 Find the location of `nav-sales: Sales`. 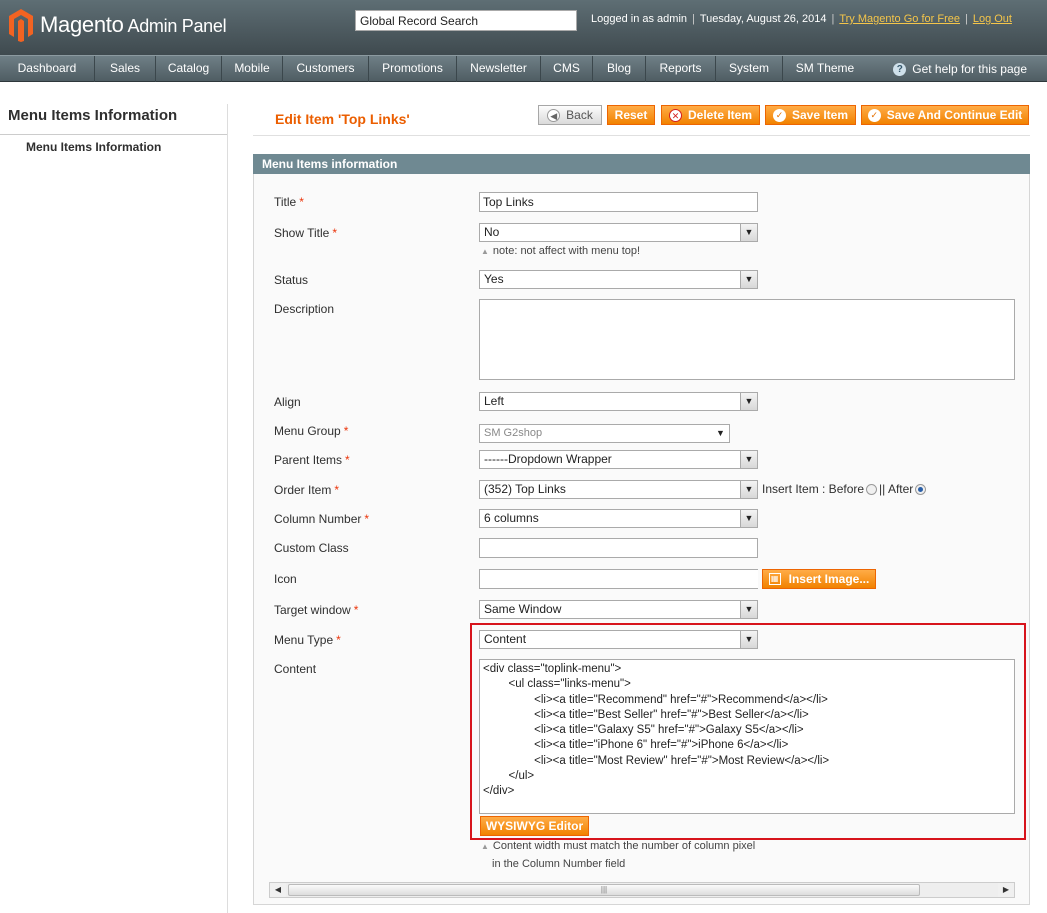

nav-sales: Sales is located at coordinates (125, 69).